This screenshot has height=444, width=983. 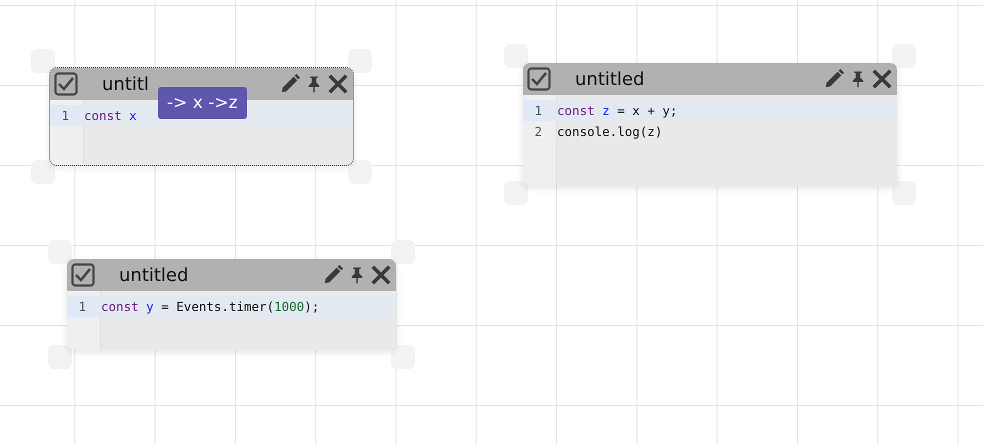 I want to click on code-node: untitled 1 const y = Events.timer(1000);, so click(x=231, y=304).